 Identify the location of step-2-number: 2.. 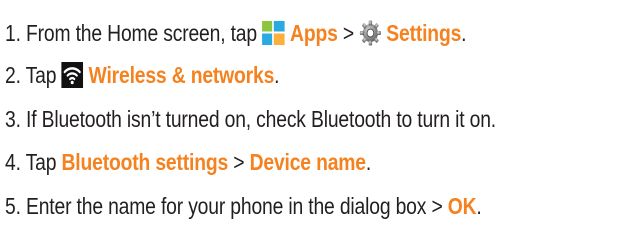
(13, 75).